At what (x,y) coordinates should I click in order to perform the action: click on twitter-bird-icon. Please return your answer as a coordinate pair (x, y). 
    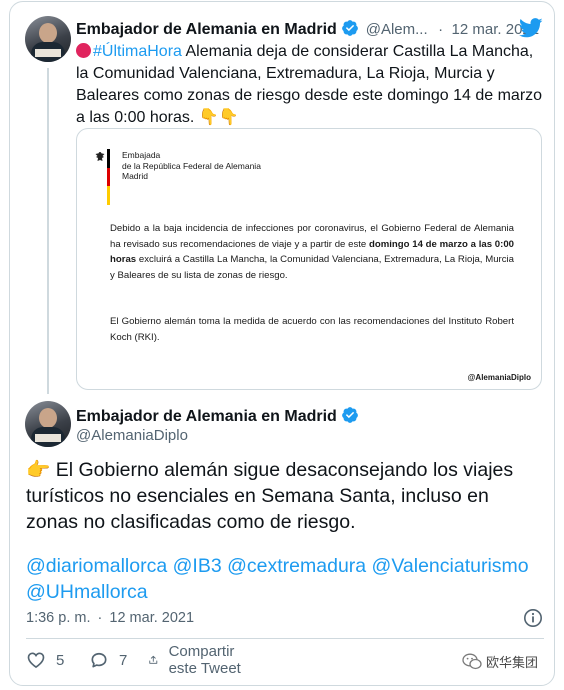
    Looking at the image, I should click on (531, 28).